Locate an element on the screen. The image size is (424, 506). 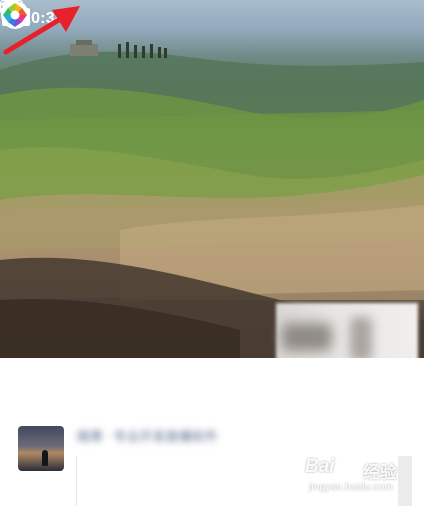
post-author-name: 湘潭 · 专业开发直播软件 is located at coordinates (171, 436).